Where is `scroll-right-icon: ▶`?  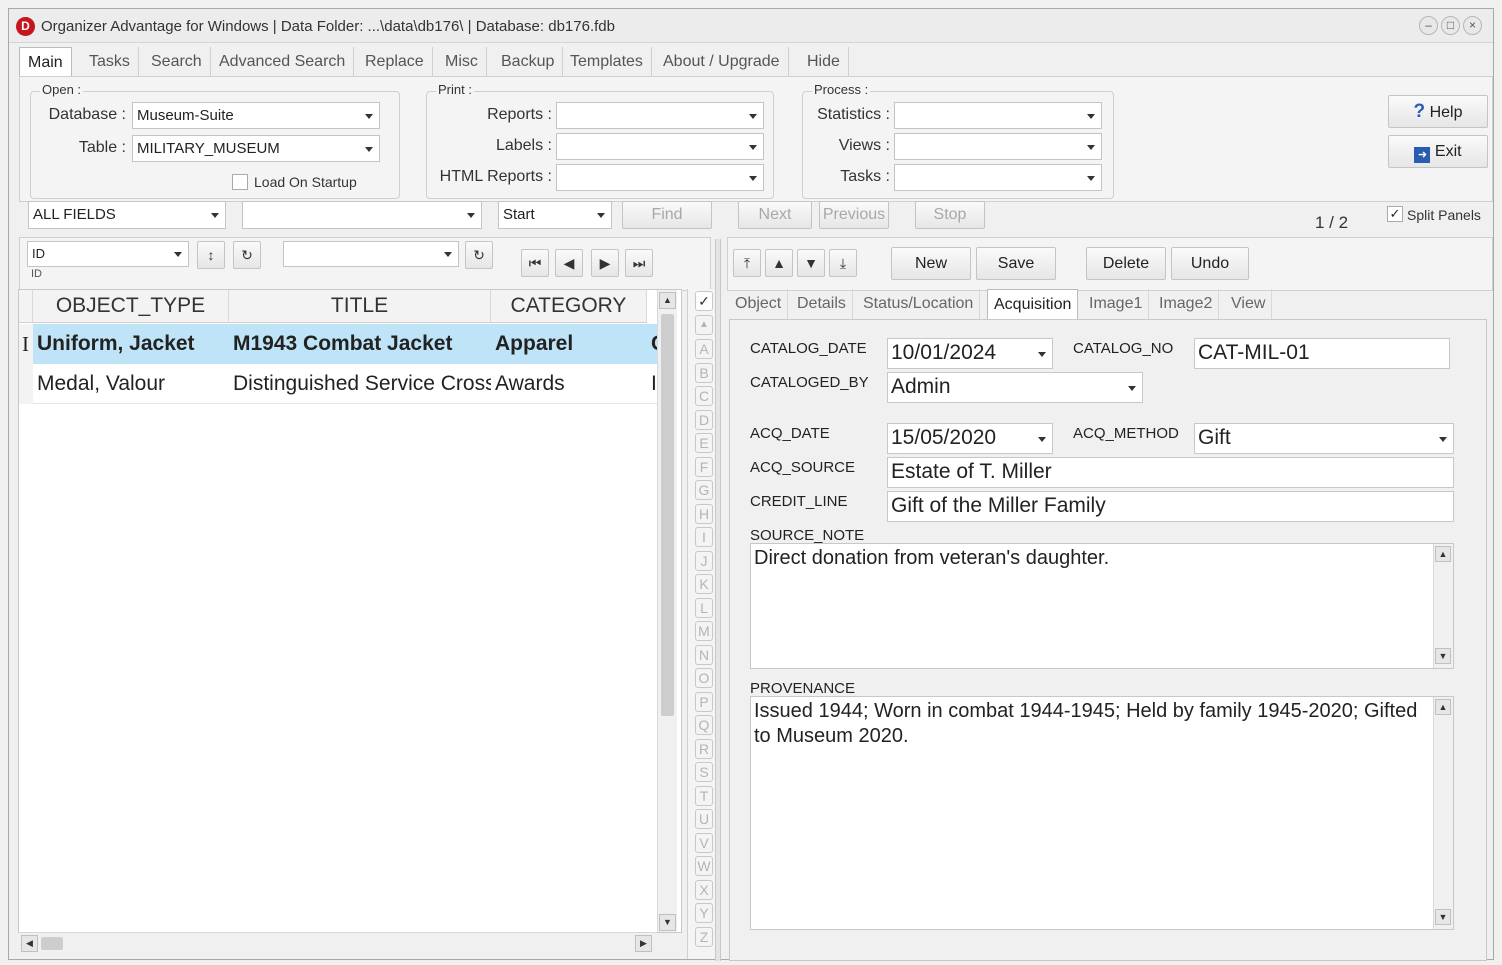 scroll-right-icon: ▶ is located at coordinates (643, 943).